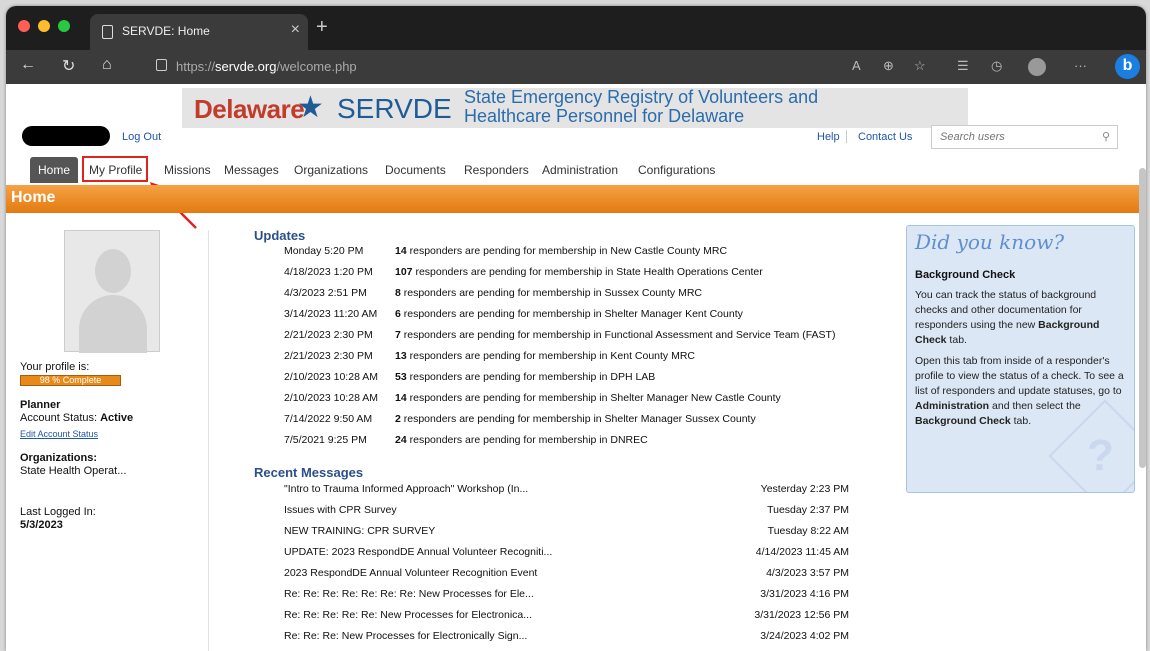  What do you see at coordinates (580, 170) in the screenshot?
I see `tab-administration: Administration` at bounding box center [580, 170].